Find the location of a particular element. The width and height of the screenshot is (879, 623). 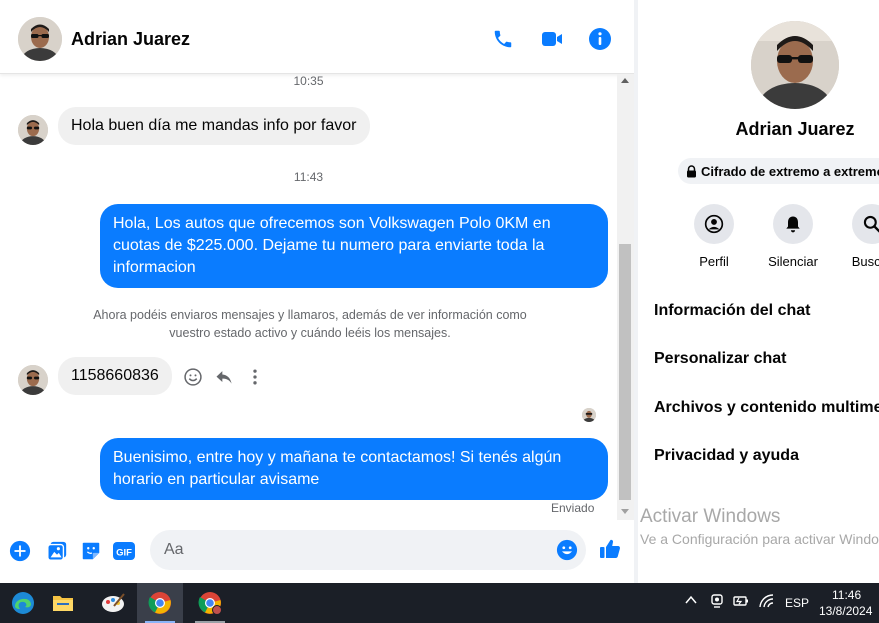

windows-taskbar: ESP 11:46 13/8/2024 is located at coordinates (439, 603).